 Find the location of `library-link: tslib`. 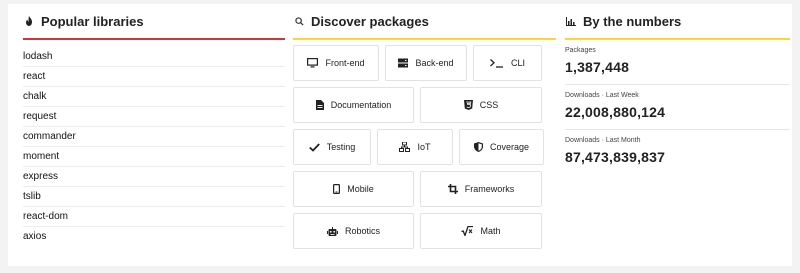

library-link: tslib is located at coordinates (154, 197).